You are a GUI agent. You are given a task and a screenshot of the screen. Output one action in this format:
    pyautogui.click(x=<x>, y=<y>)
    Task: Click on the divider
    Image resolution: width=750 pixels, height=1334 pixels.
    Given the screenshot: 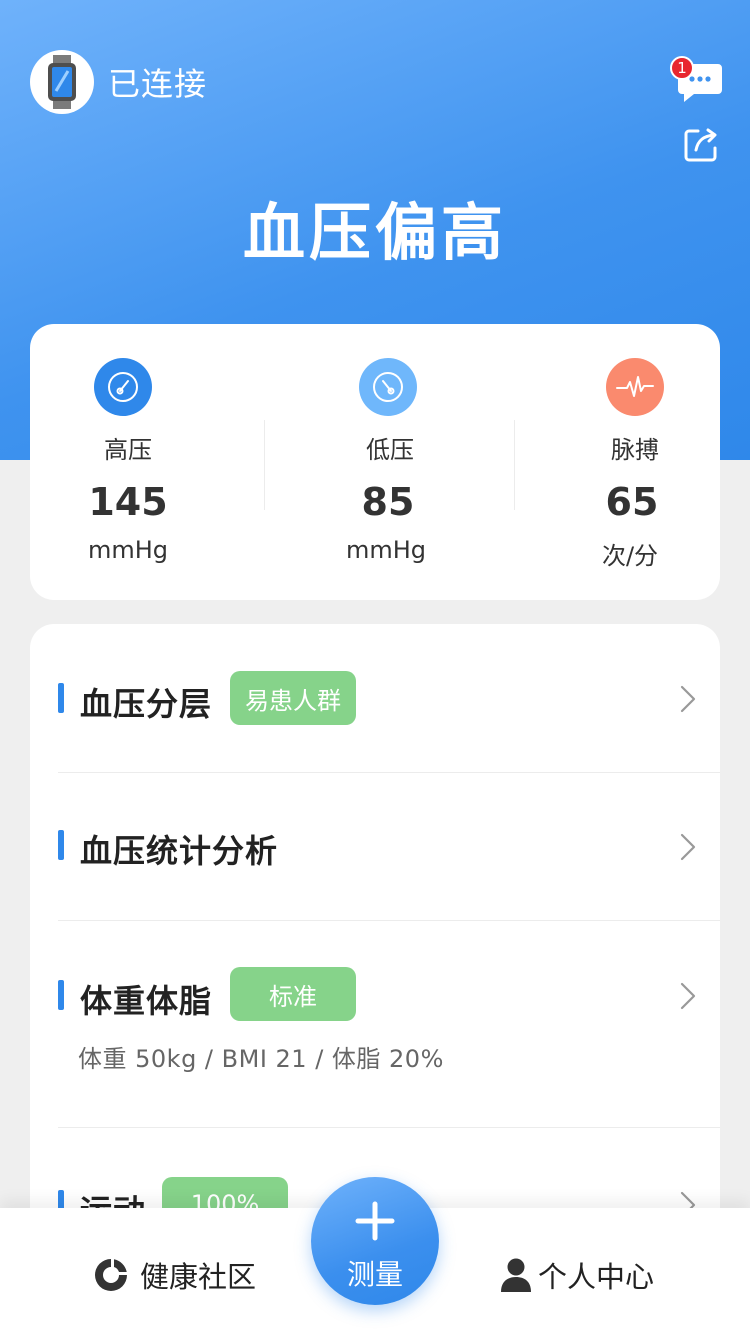 What is the action you would take?
    pyautogui.click(x=264, y=465)
    